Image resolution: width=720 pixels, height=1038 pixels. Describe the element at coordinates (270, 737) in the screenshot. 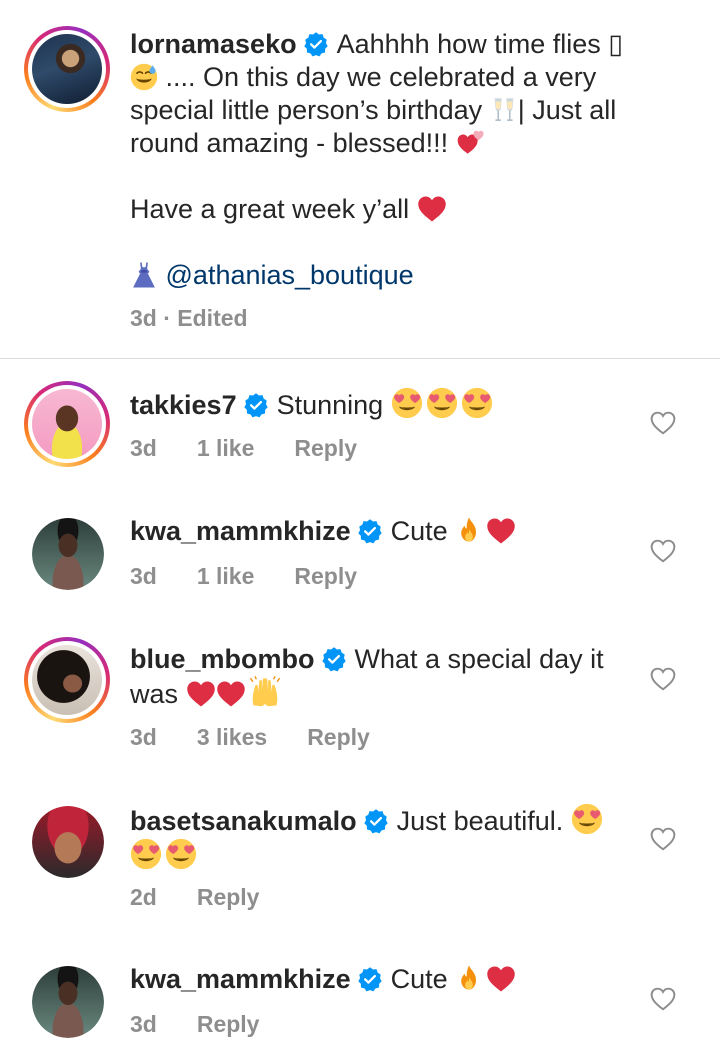

I see `comment-3-meta: 3d 3 likes Reply` at that location.